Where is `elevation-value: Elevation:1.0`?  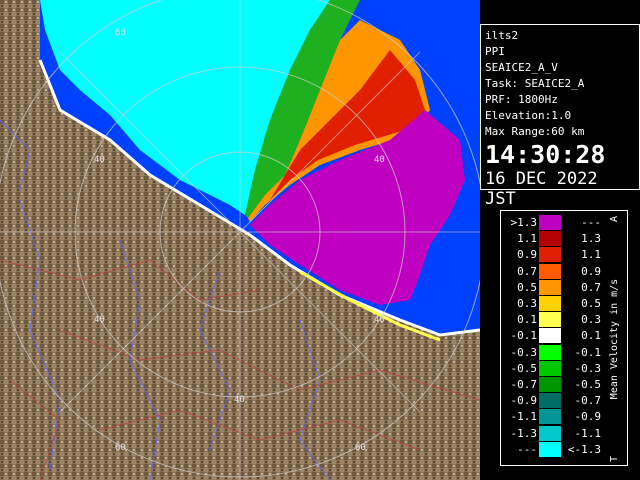
elevation-value: Elevation:1.0 is located at coordinates (528, 115).